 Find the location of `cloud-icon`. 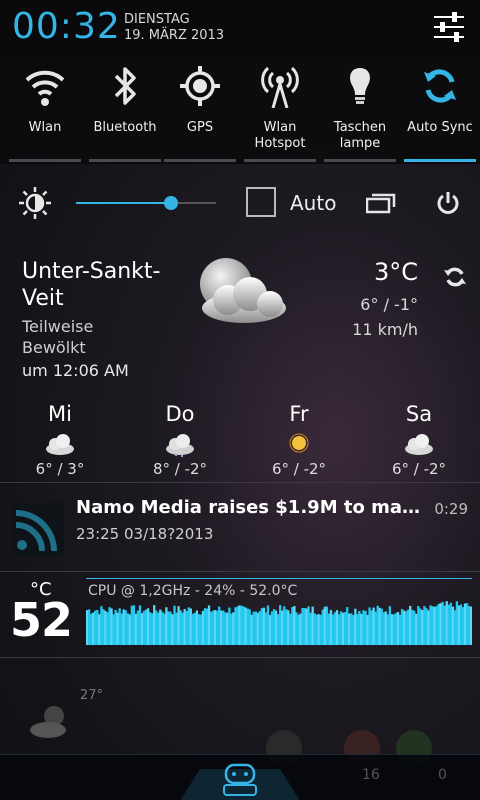

cloud-icon is located at coordinates (180, 446).